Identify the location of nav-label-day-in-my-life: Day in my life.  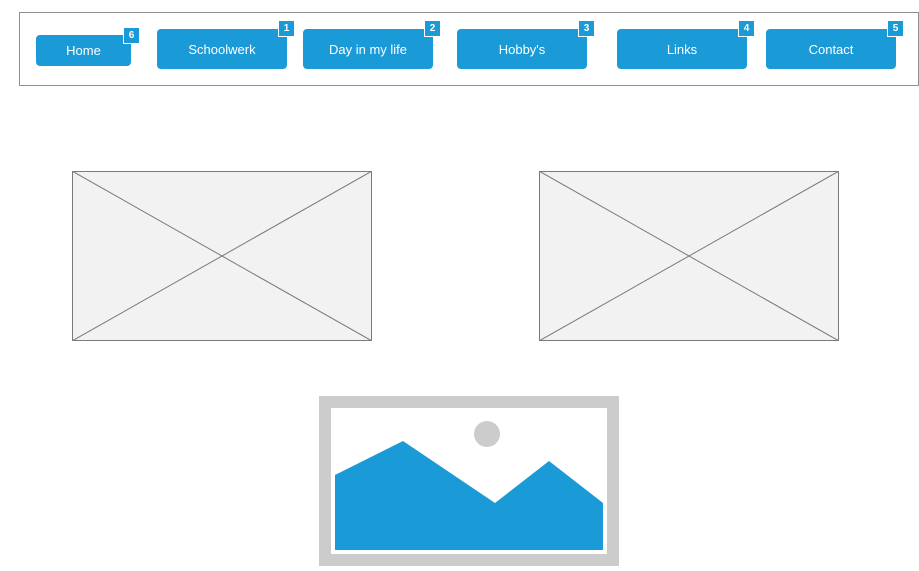
(368, 49).